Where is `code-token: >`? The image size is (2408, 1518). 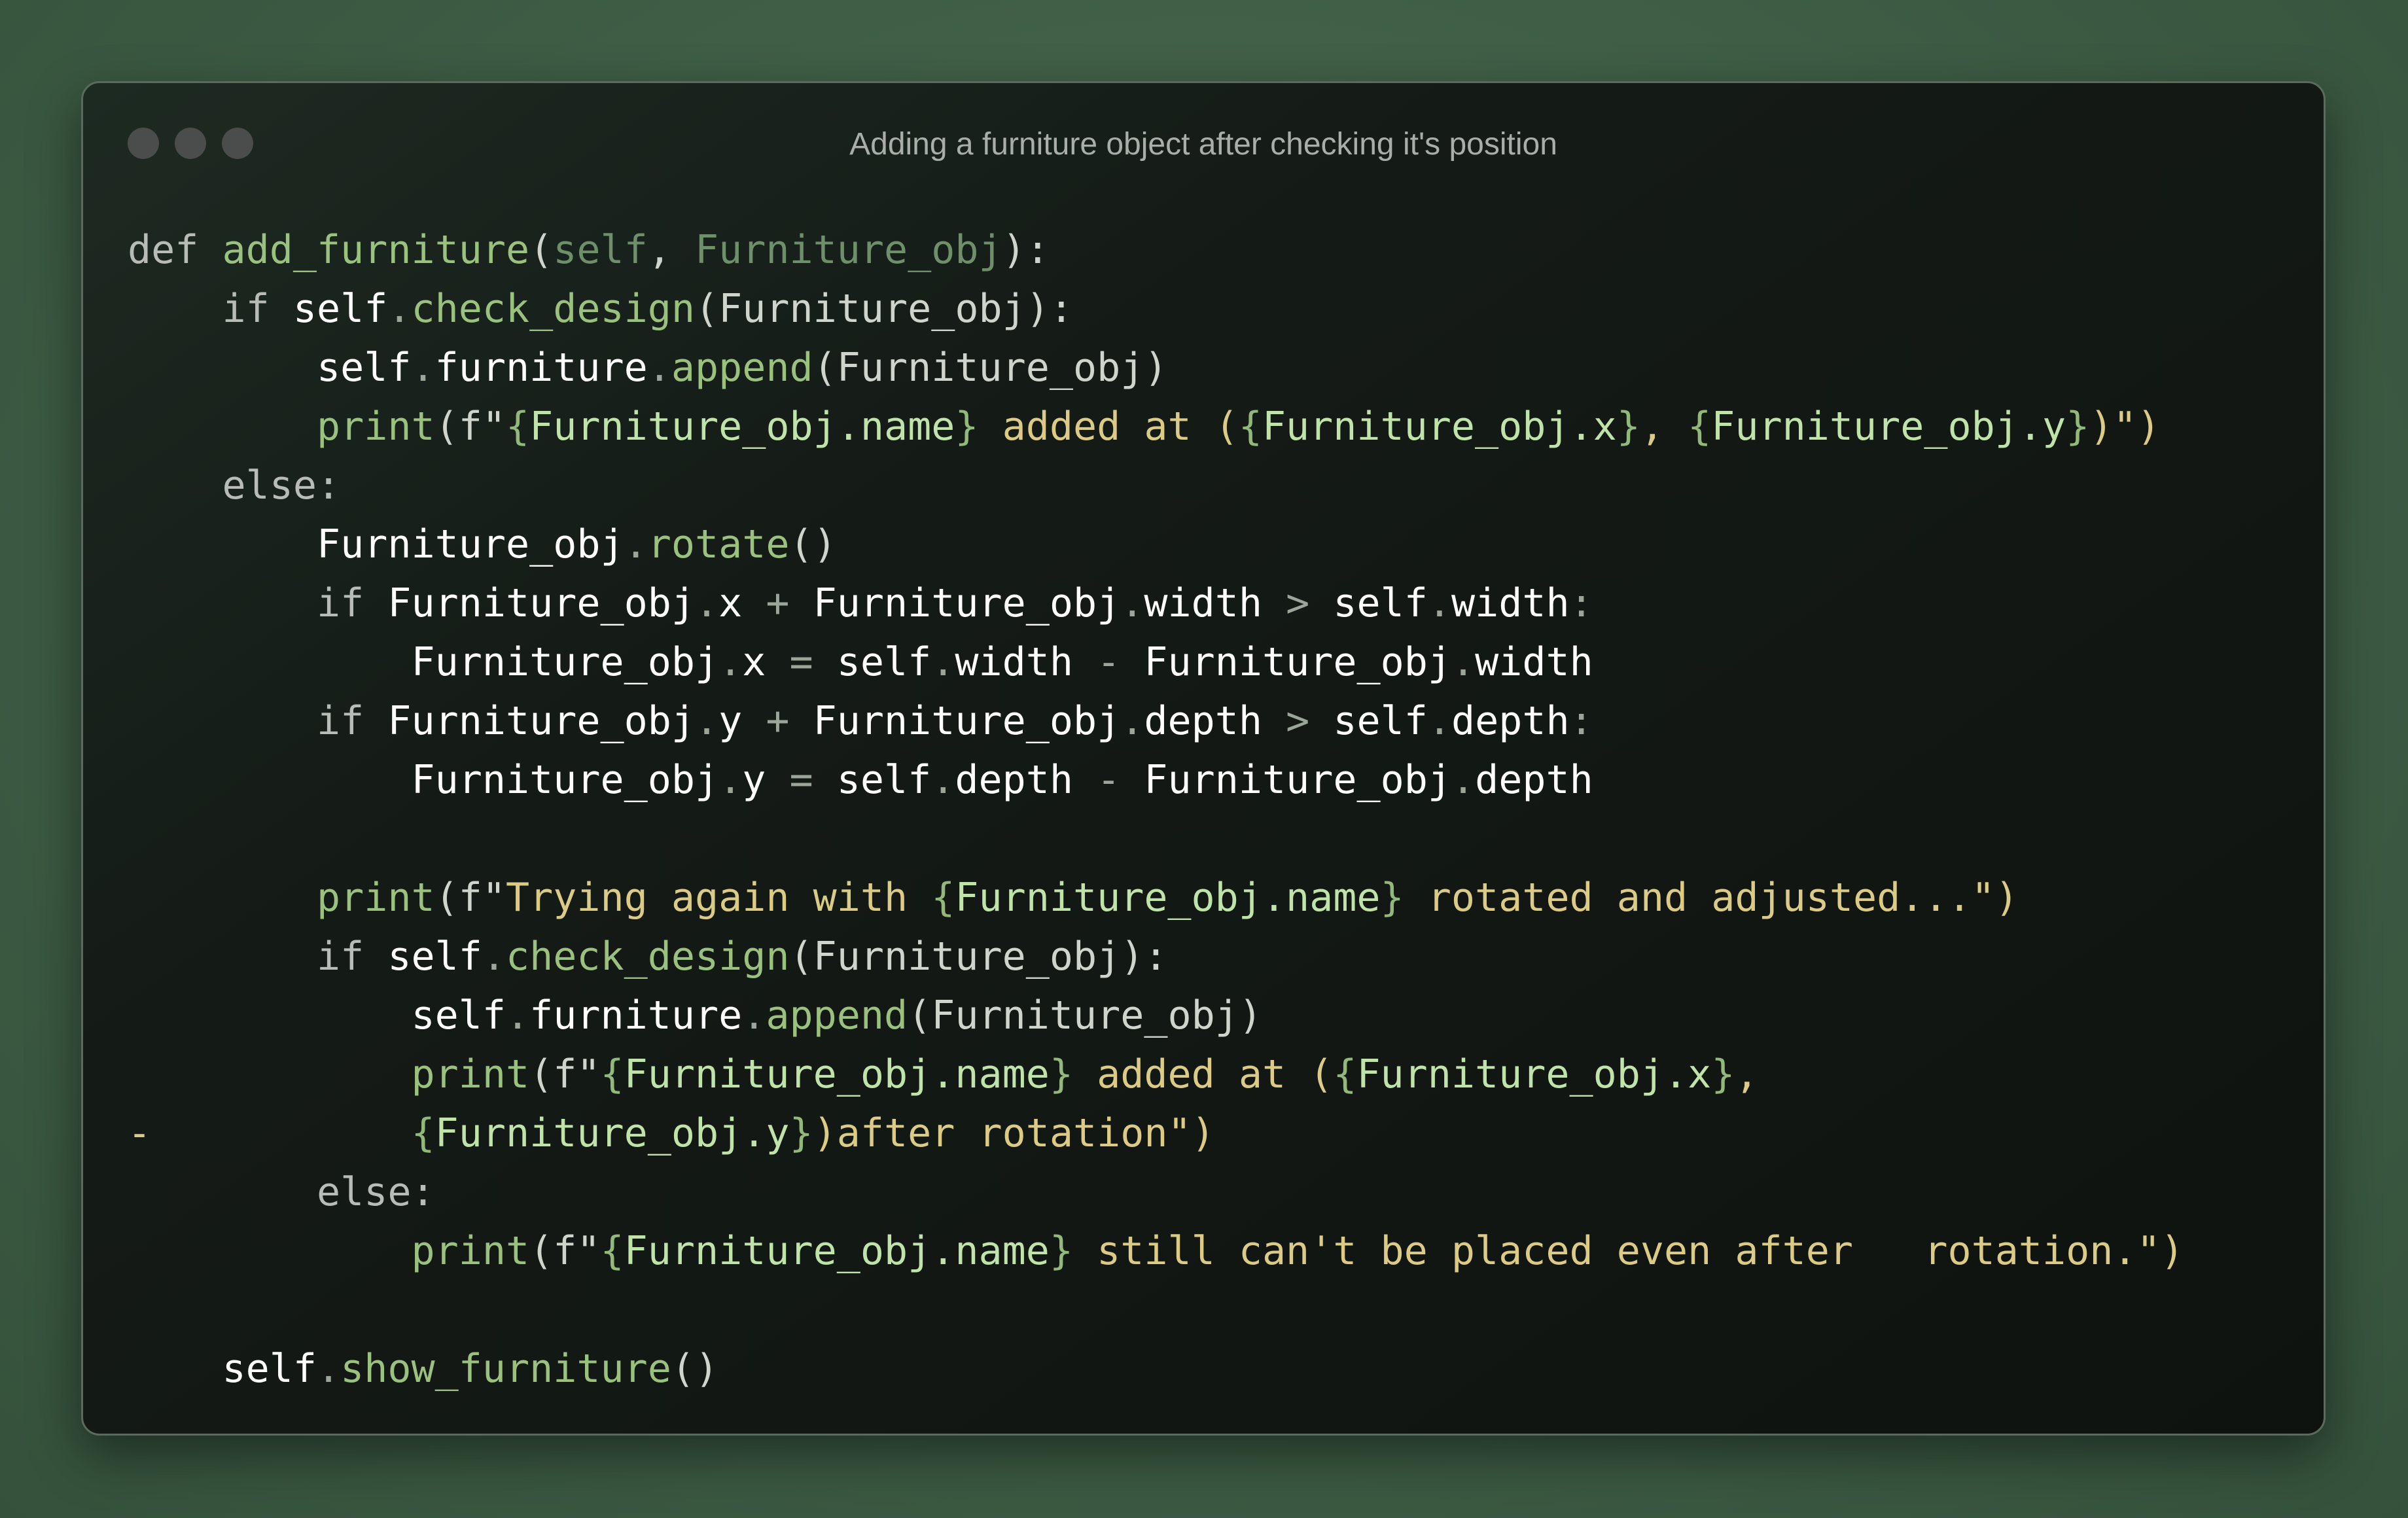
code-token: > is located at coordinates (1298, 721).